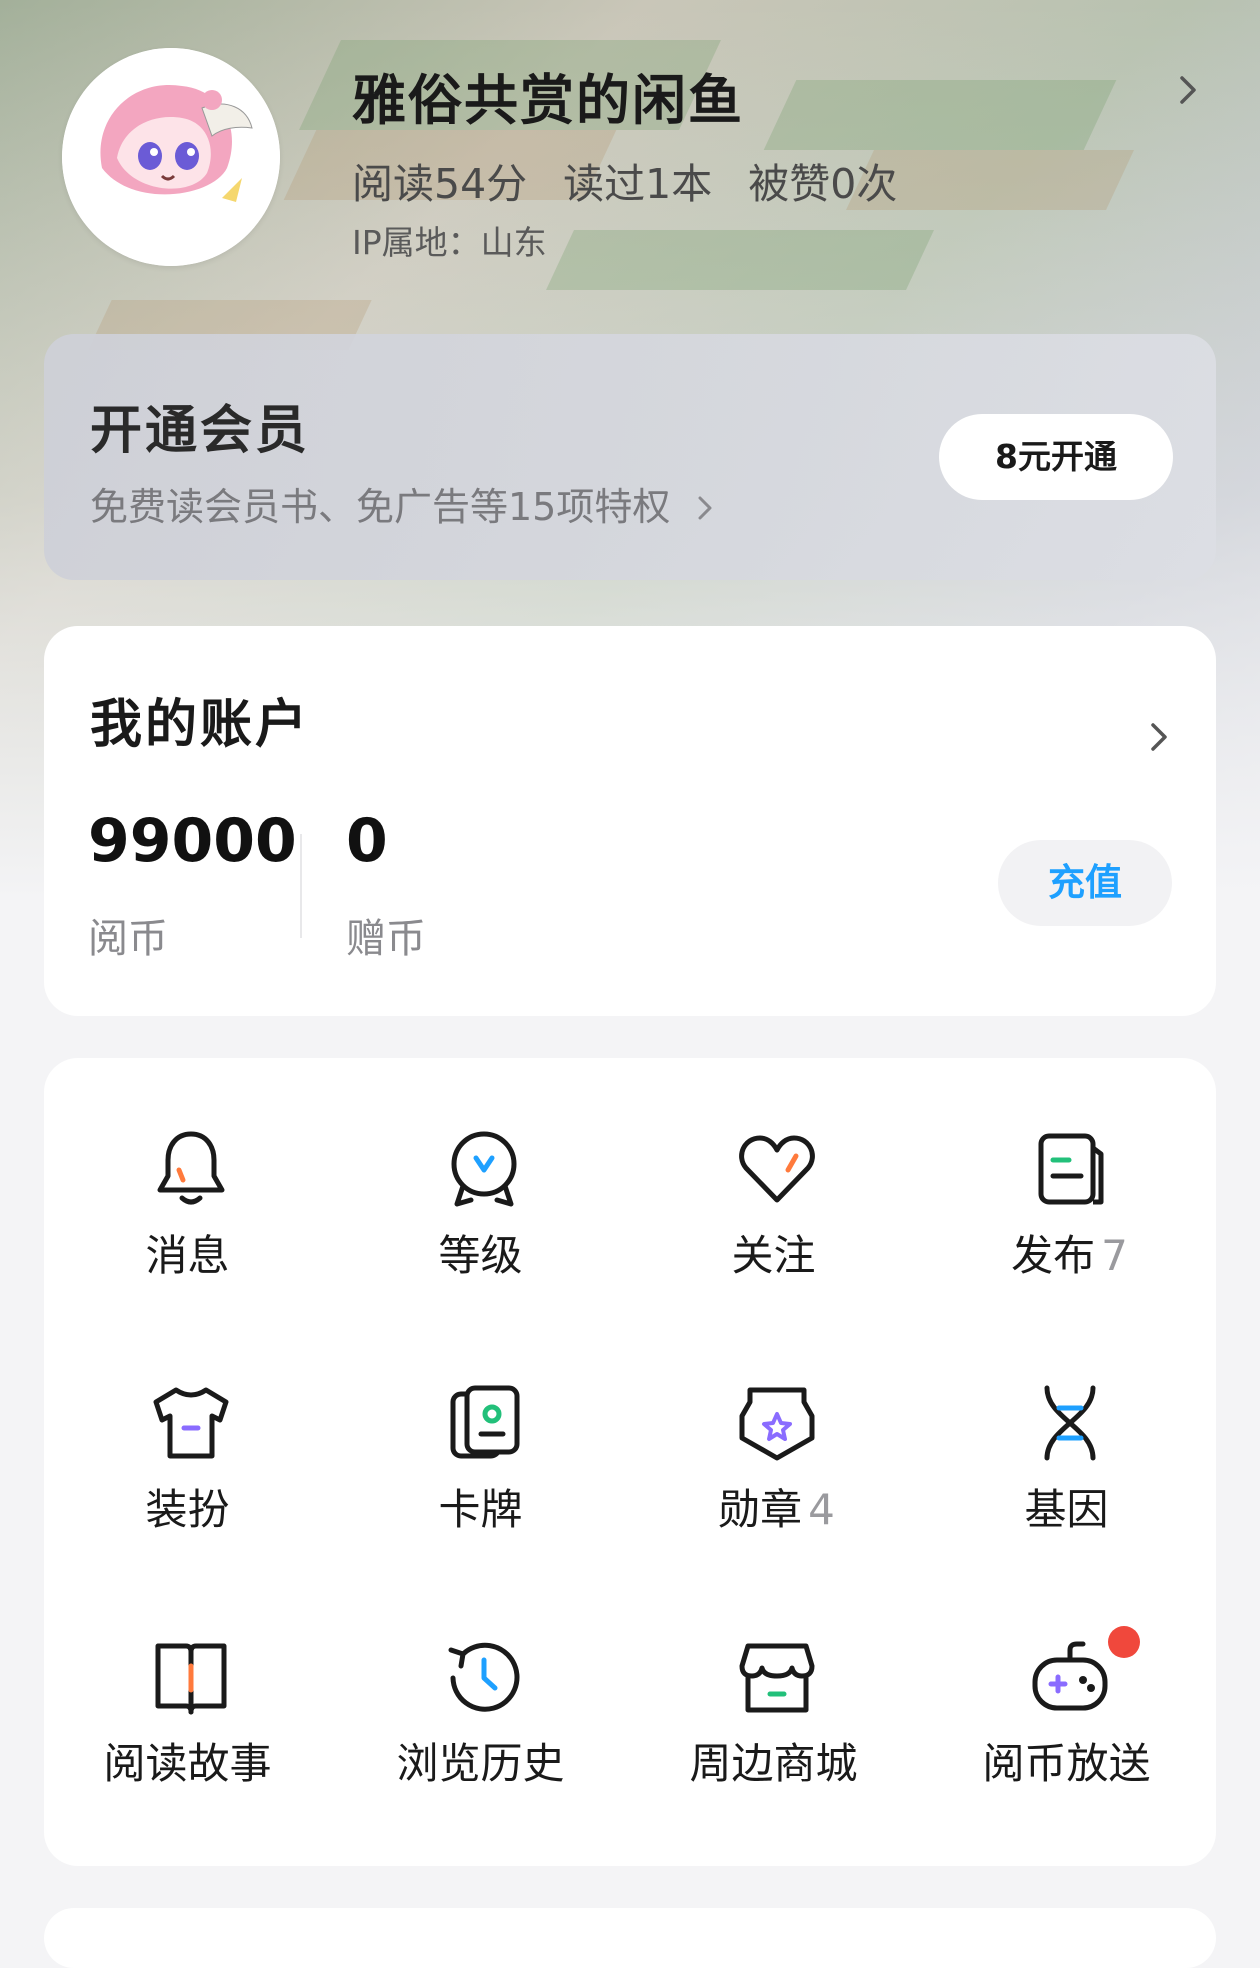  What do you see at coordinates (191, 1423) in the screenshot?
I see `tshirt-icon` at bounding box center [191, 1423].